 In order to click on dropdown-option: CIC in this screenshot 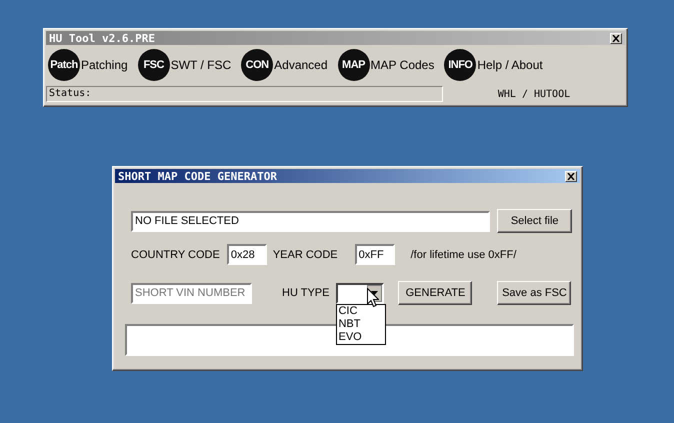, I will do `click(361, 311)`.